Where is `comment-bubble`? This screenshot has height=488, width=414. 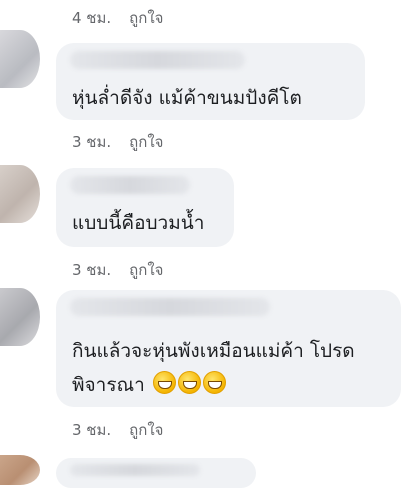
comment-bubble is located at coordinates (156, 473).